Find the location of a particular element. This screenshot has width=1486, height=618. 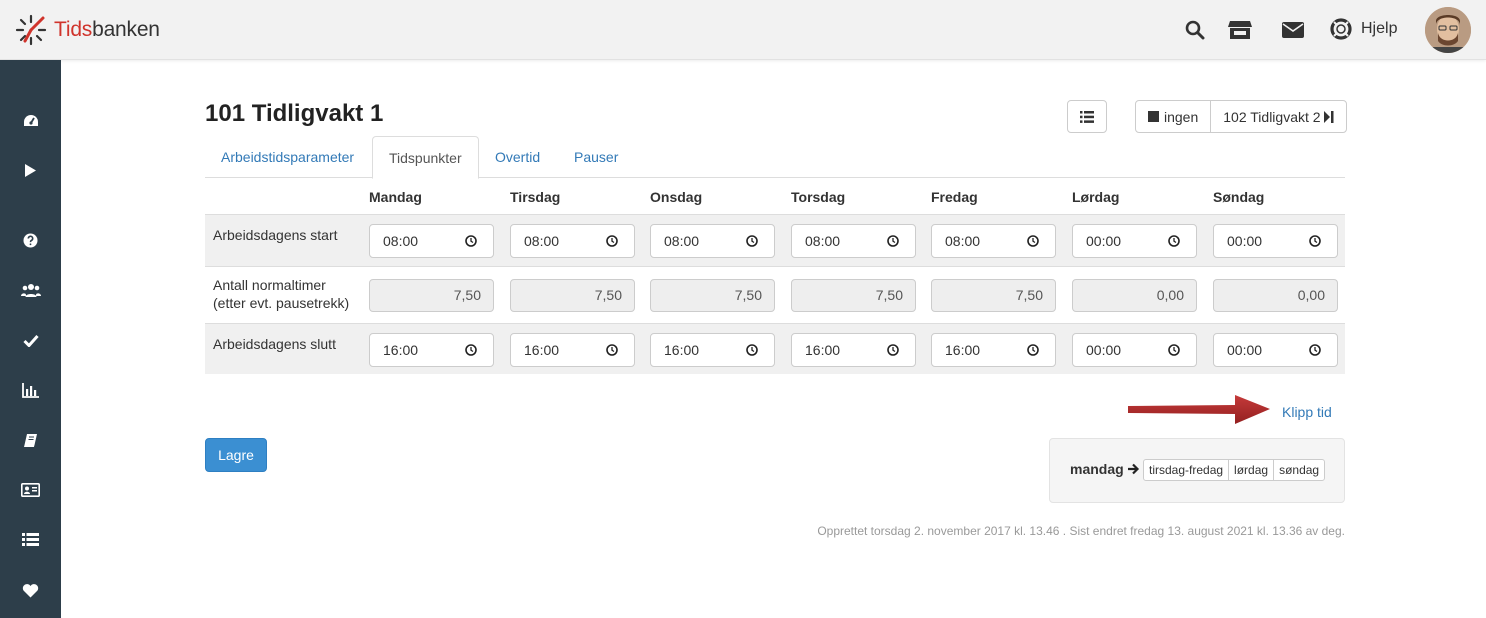

copy-source: mandag is located at coordinates (1105, 469).